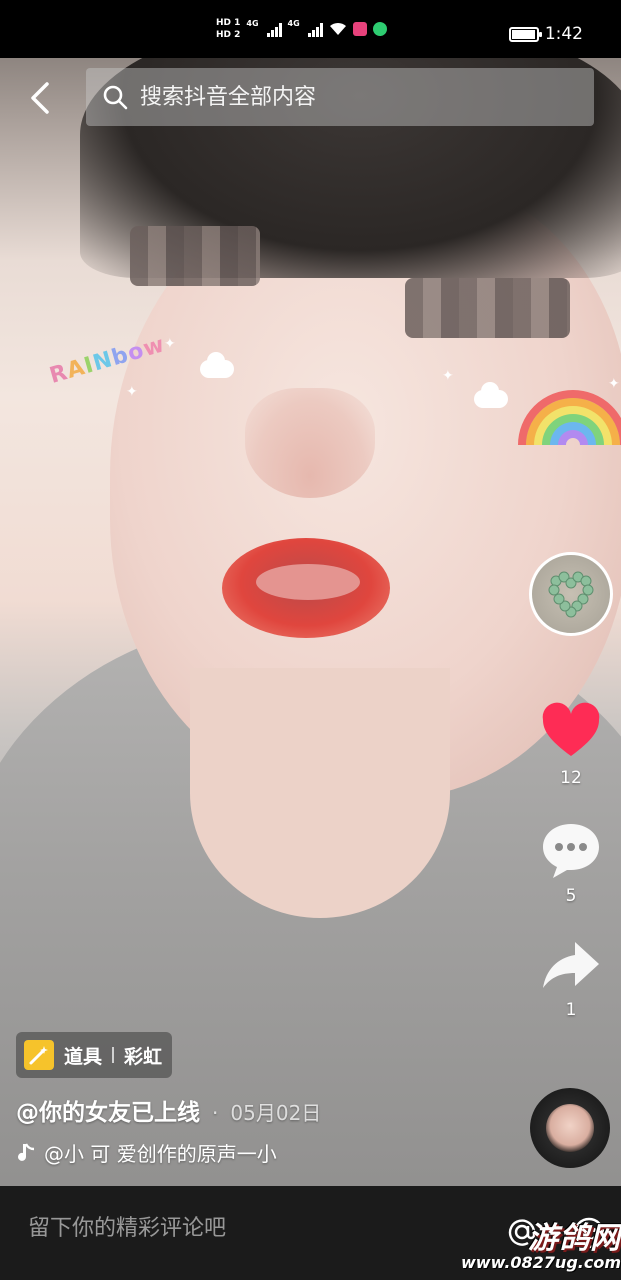 The width and height of the screenshot is (621, 1280). What do you see at coordinates (83, 1056) in the screenshot?
I see `prop-label: 道具` at bounding box center [83, 1056].